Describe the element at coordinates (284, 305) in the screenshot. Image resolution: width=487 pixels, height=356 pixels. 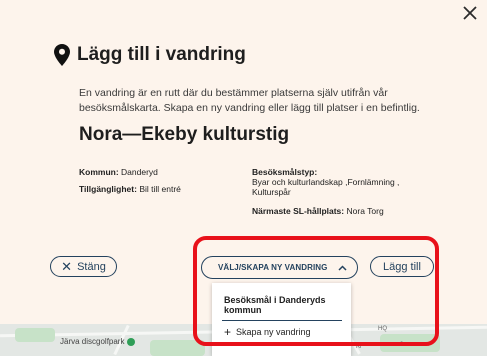
I see `dropdown-item-walk: Besöksmål i Danderyds kommun` at that location.